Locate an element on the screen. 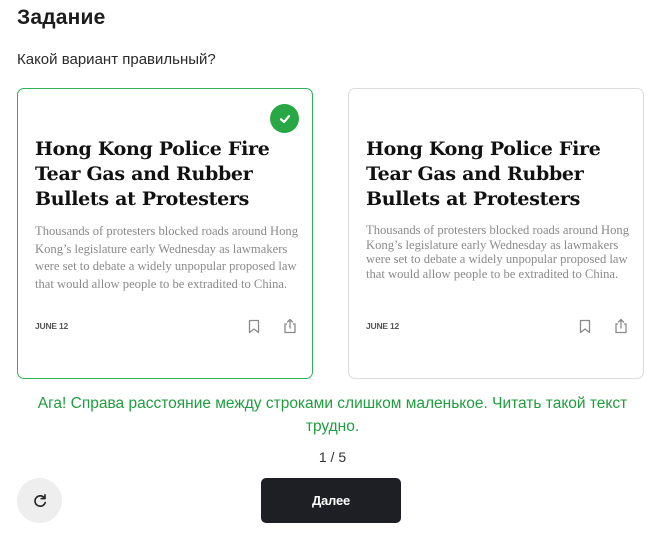 The width and height of the screenshot is (665, 538). question-text: Какой вариант правильный? is located at coordinates (116, 59).